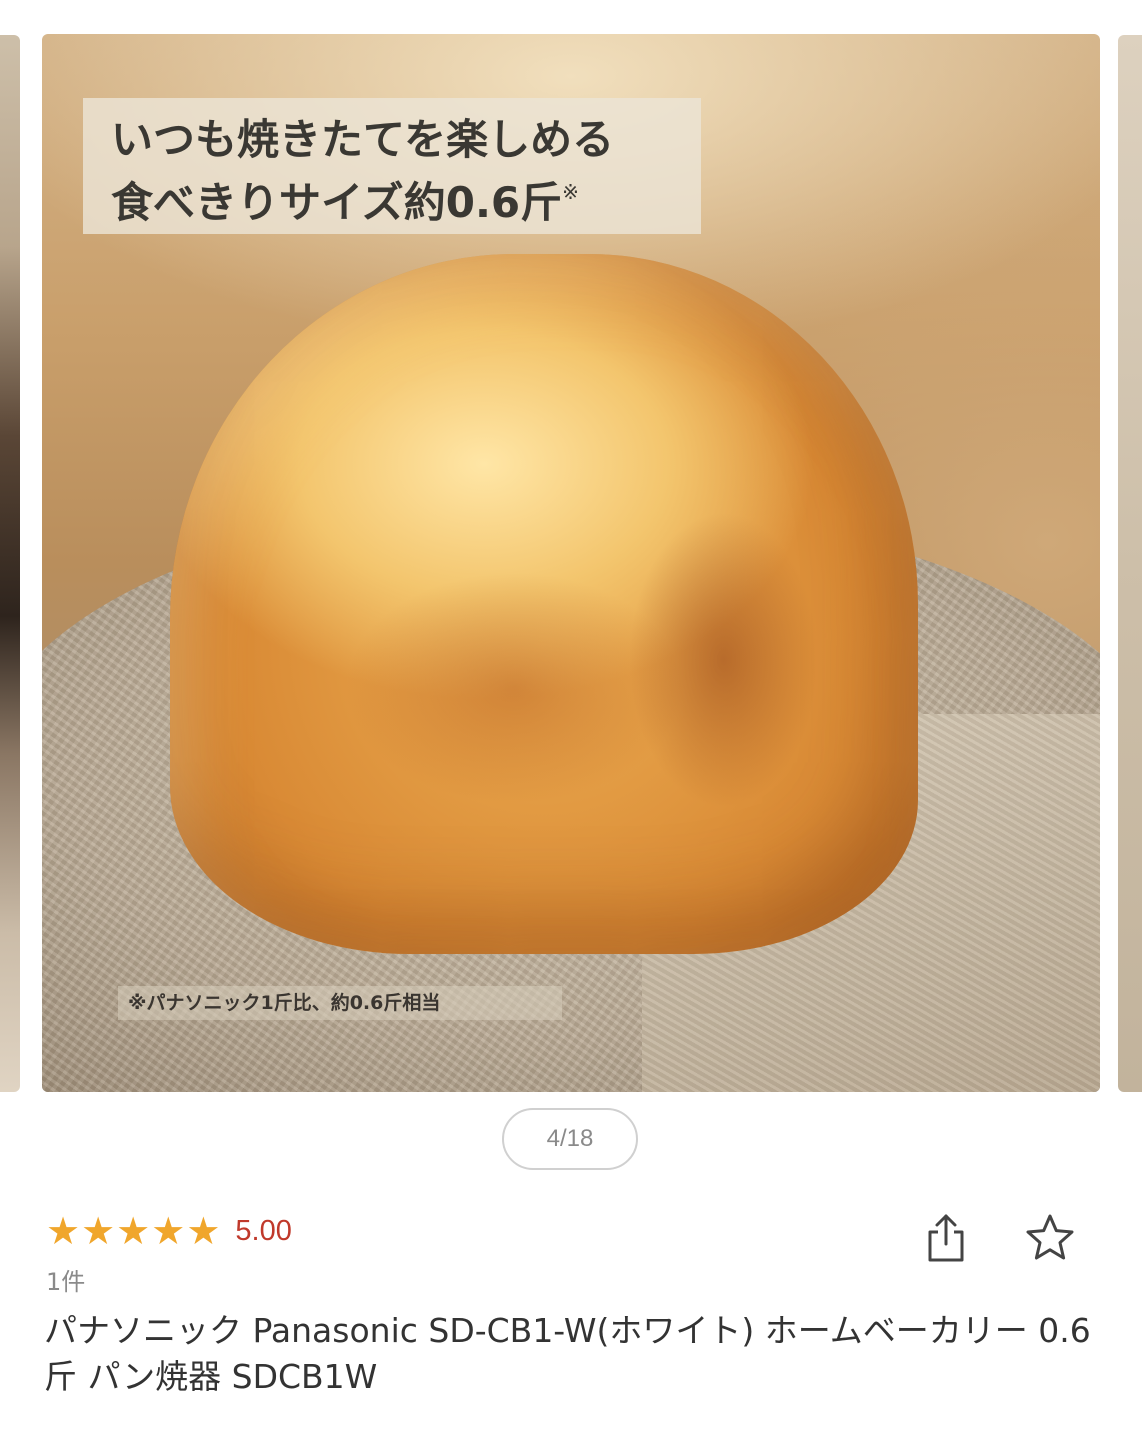 This screenshot has width=1142, height=1434. Describe the element at coordinates (337, 202) in the screenshot. I see `caption-line-2-text: 食べきりサイズ約0.6斤` at that location.